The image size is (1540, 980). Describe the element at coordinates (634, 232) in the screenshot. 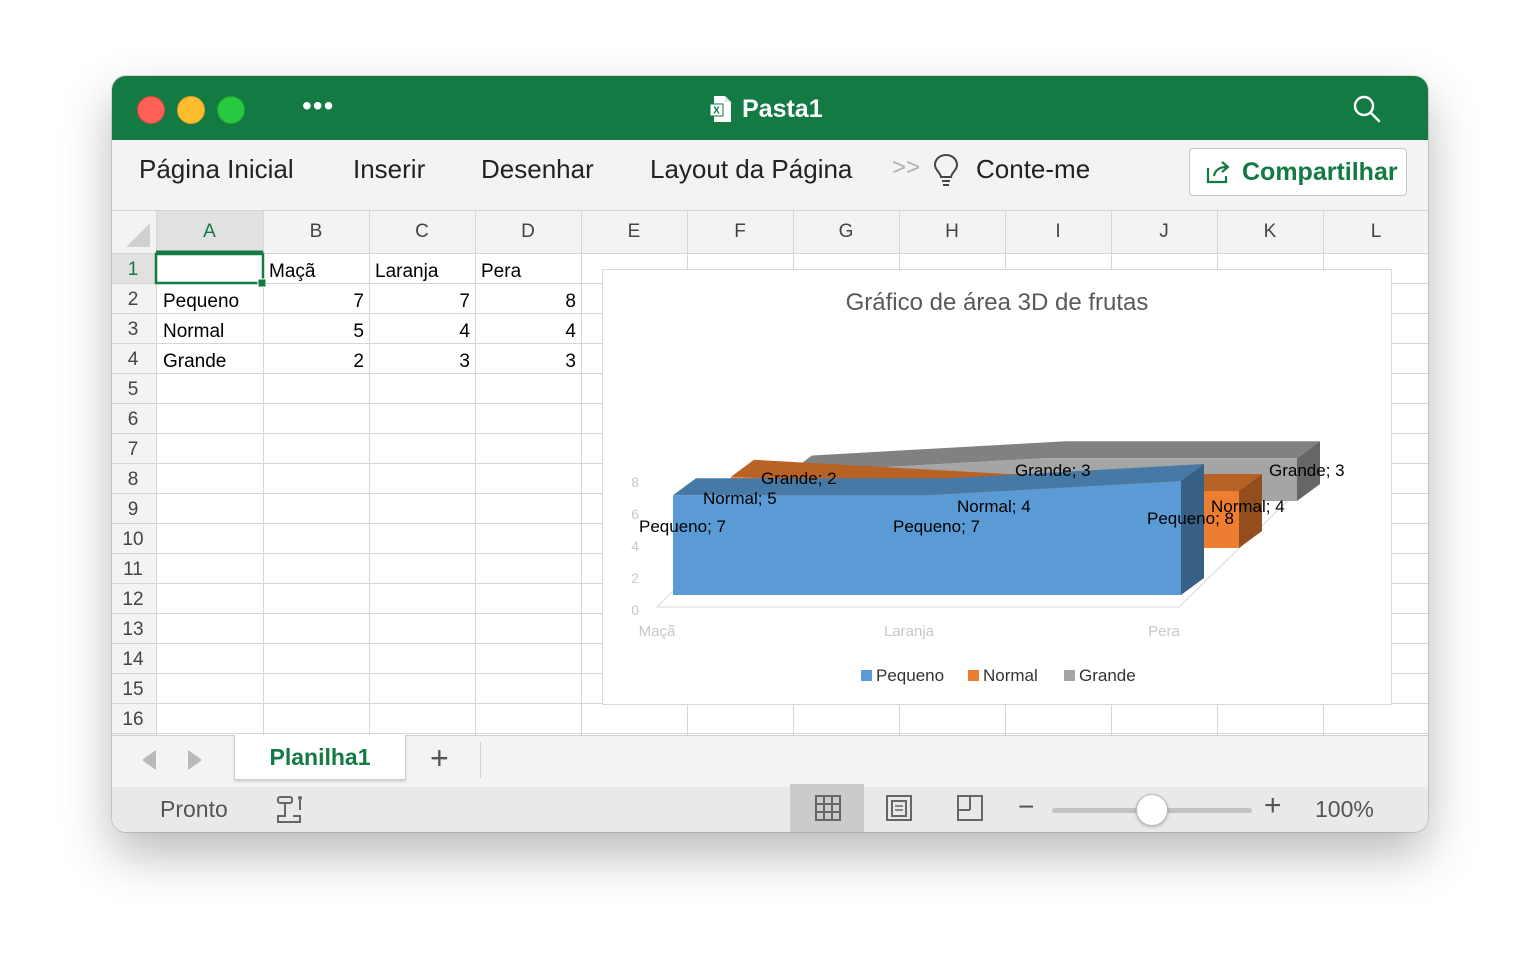

I see `column-header-e: E` at that location.